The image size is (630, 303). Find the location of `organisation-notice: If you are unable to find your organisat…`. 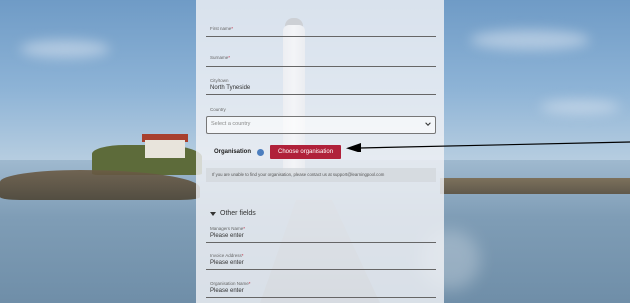

organisation-notice: If you are unable to find your organisat… is located at coordinates (321, 175).